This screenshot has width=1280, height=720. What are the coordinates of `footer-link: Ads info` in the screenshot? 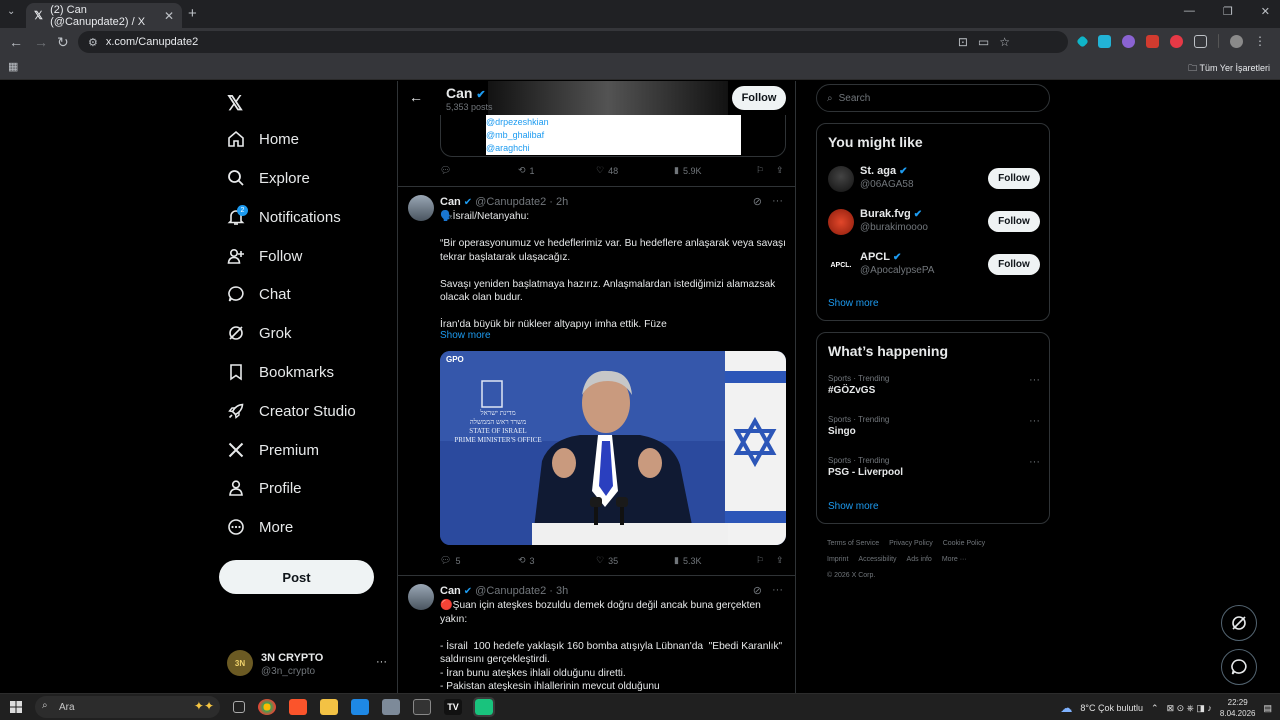 It's located at (919, 559).